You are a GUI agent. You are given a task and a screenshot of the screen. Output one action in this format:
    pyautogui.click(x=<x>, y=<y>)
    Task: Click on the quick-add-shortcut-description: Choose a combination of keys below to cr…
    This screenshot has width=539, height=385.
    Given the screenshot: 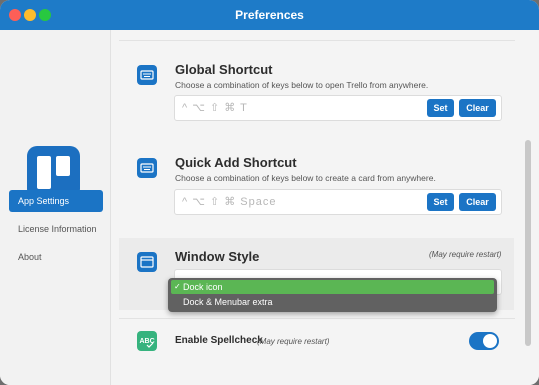 What is the action you would take?
    pyautogui.click(x=305, y=178)
    